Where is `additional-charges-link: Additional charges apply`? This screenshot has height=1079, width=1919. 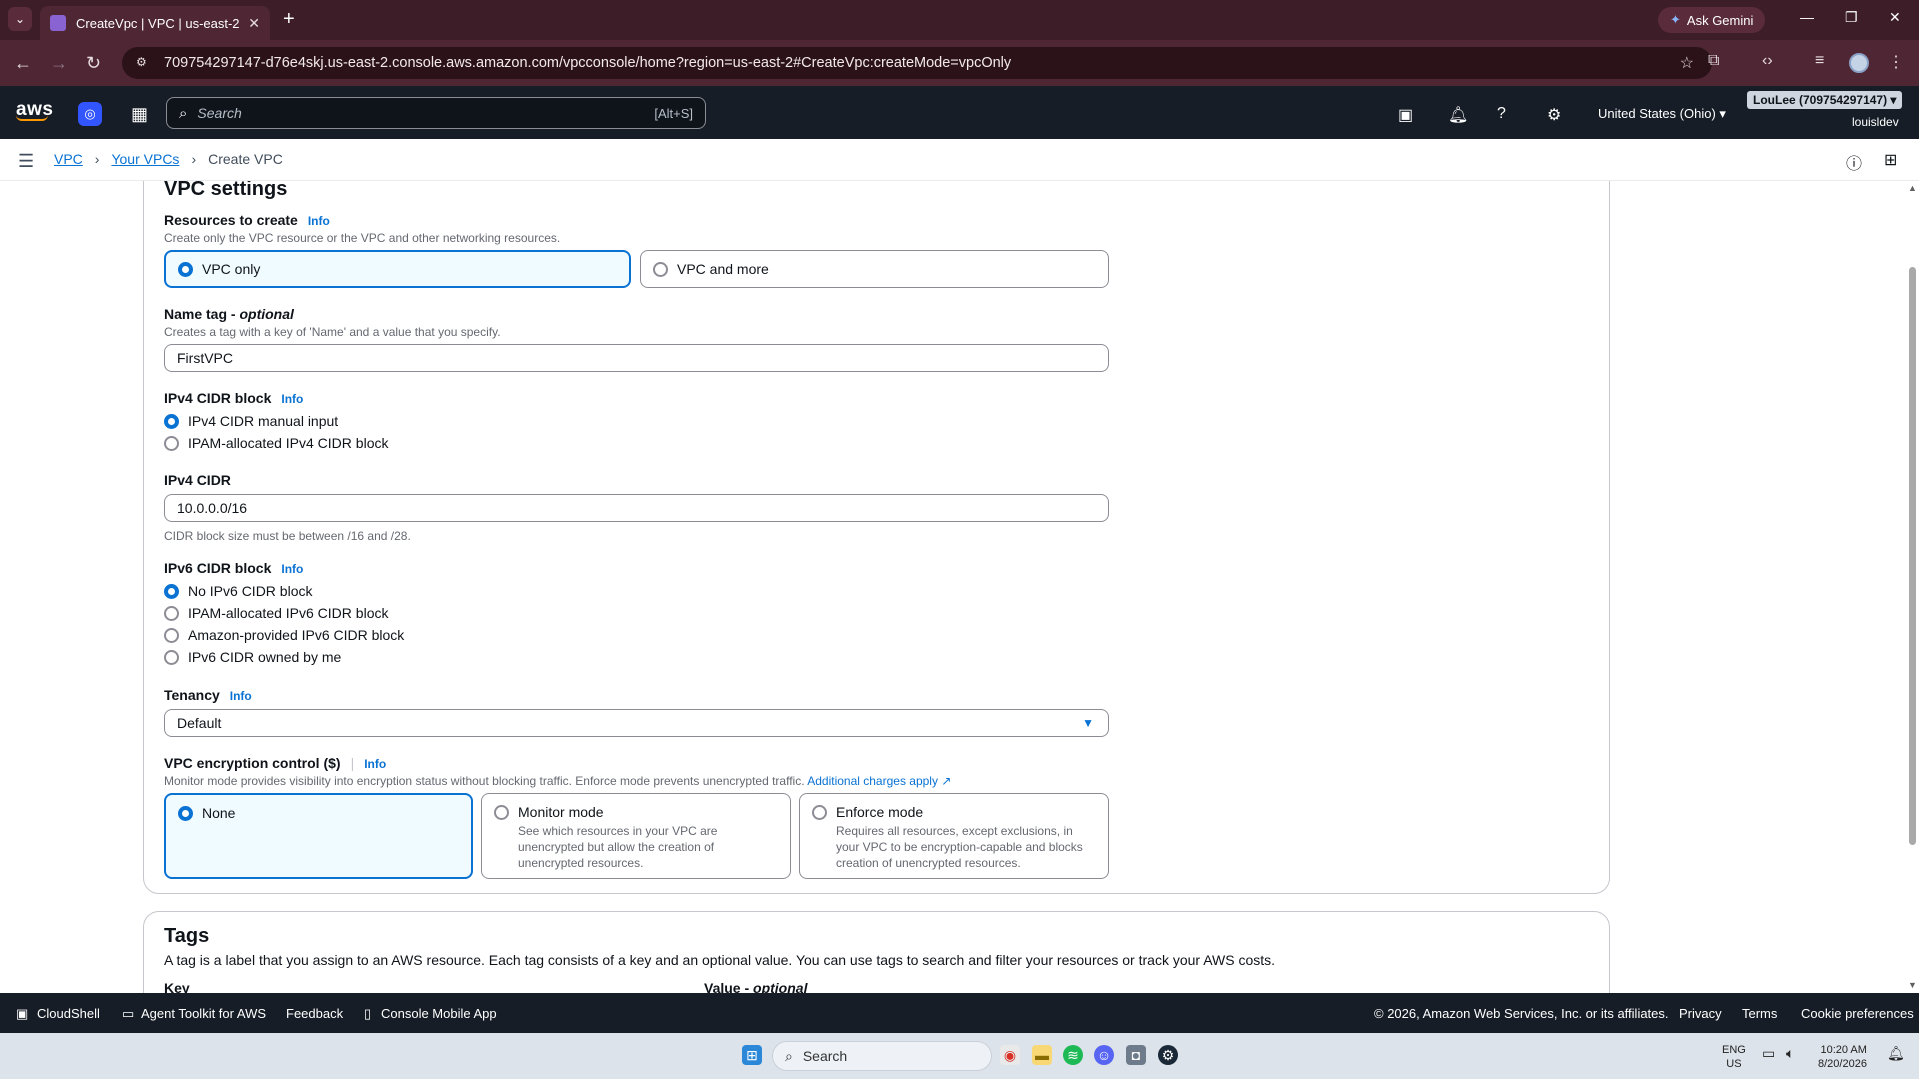
additional-charges-link: Additional charges apply is located at coordinates (872, 781).